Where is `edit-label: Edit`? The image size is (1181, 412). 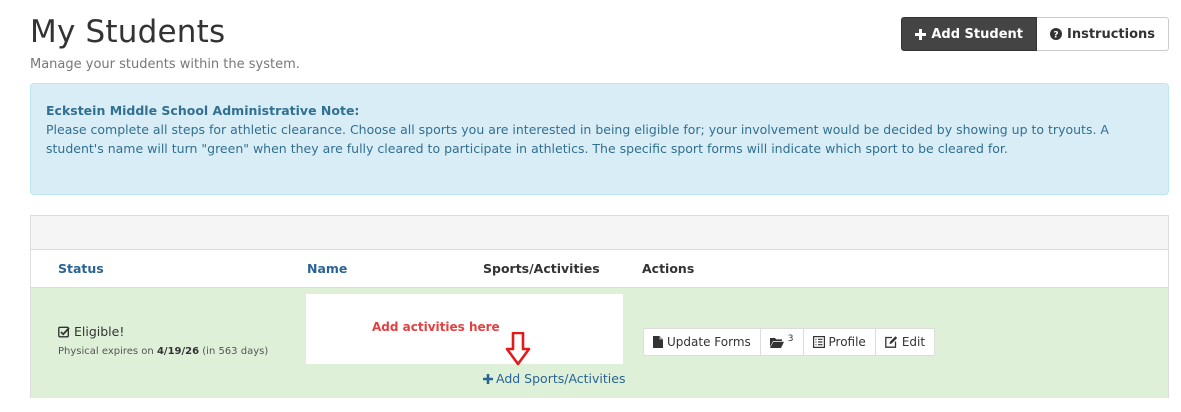
edit-label: Edit is located at coordinates (913, 342).